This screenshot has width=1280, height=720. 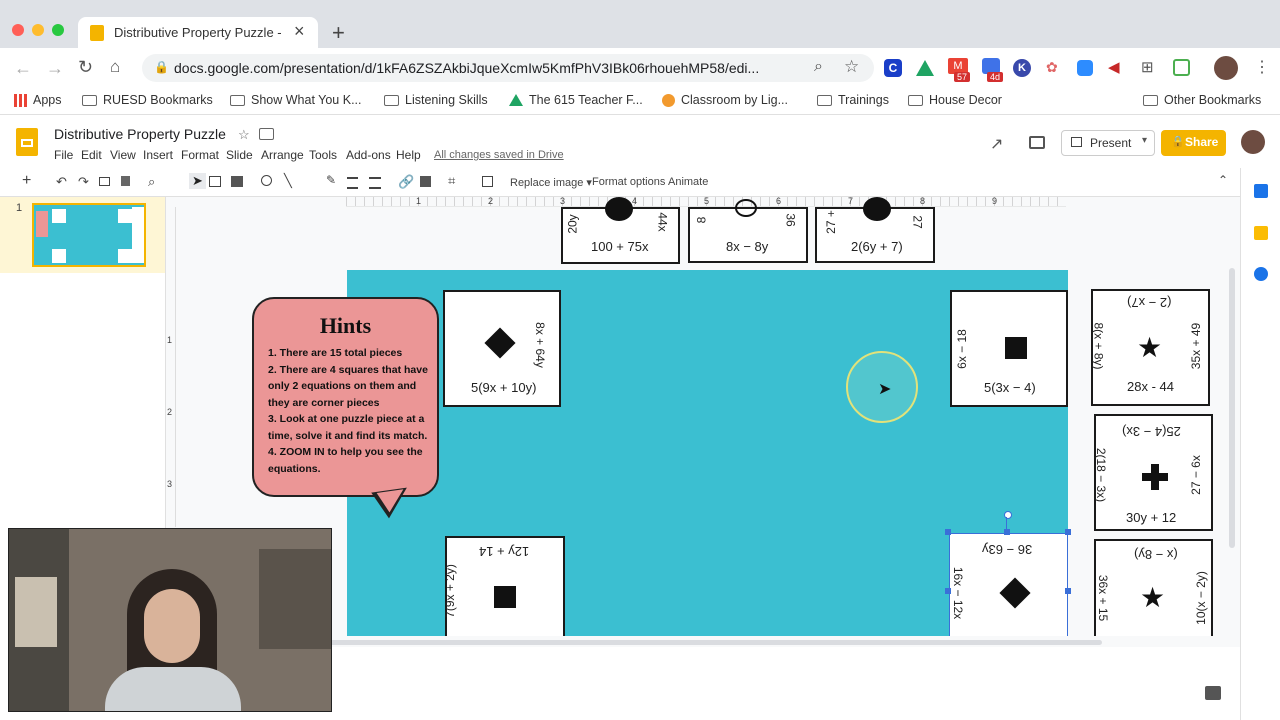 I want to click on explore-icon, so click(x=1213, y=693).